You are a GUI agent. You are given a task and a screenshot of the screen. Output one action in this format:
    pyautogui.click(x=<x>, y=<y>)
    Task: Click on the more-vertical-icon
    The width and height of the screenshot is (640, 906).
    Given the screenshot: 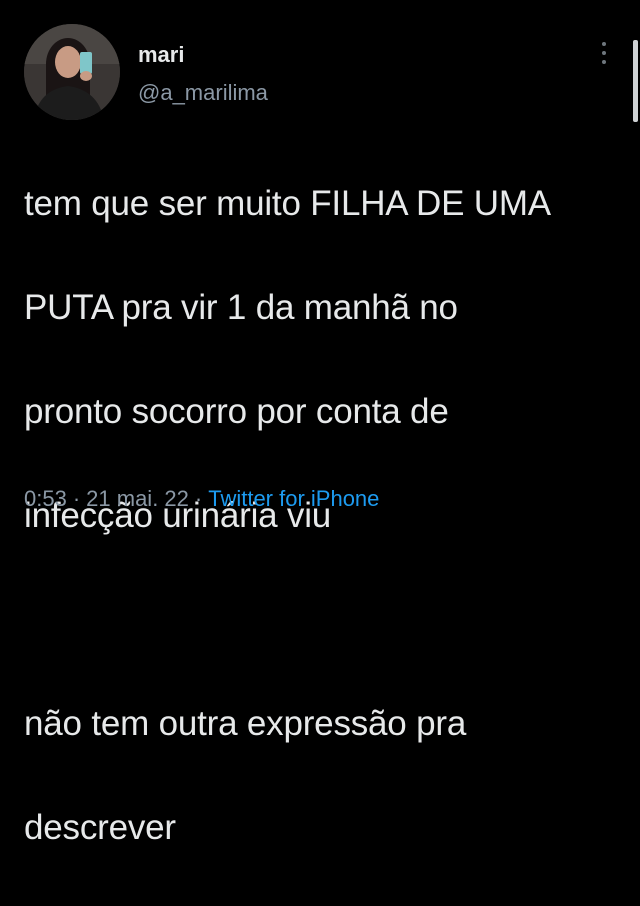 What is the action you would take?
    pyautogui.click(x=604, y=53)
    